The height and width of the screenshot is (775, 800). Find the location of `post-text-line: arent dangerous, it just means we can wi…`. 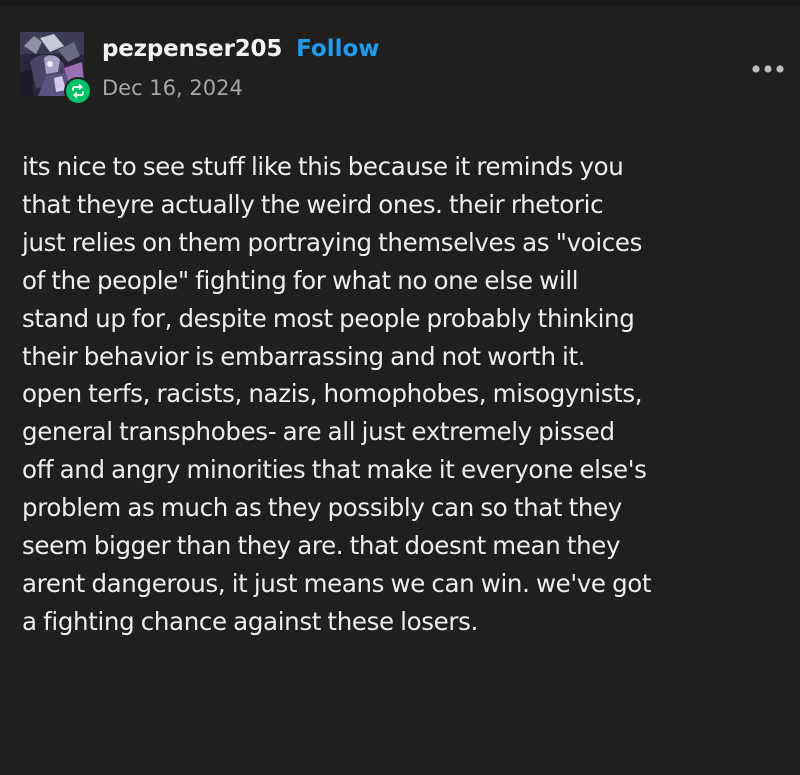

post-text-line: arent dangerous, it just means we can wi… is located at coordinates (337, 583).